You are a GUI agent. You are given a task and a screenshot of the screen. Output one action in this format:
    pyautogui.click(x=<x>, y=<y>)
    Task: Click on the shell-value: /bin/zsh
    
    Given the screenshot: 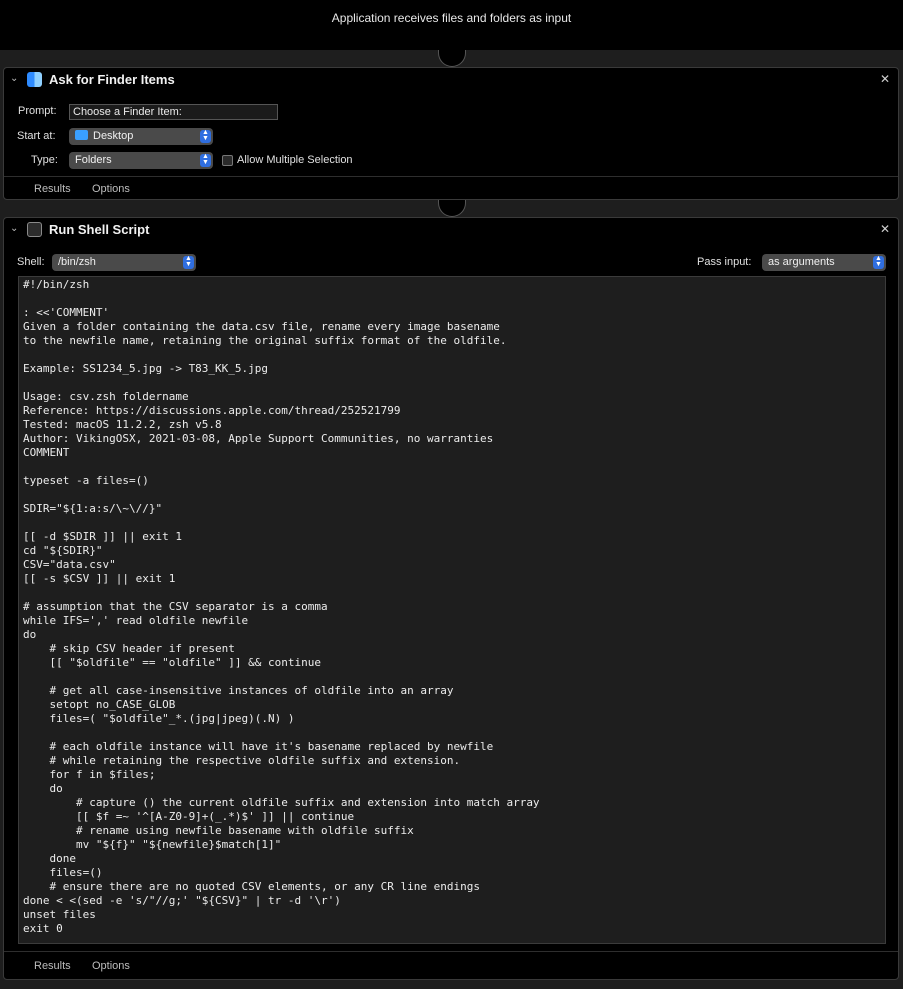 What is the action you would take?
    pyautogui.click(x=77, y=262)
    